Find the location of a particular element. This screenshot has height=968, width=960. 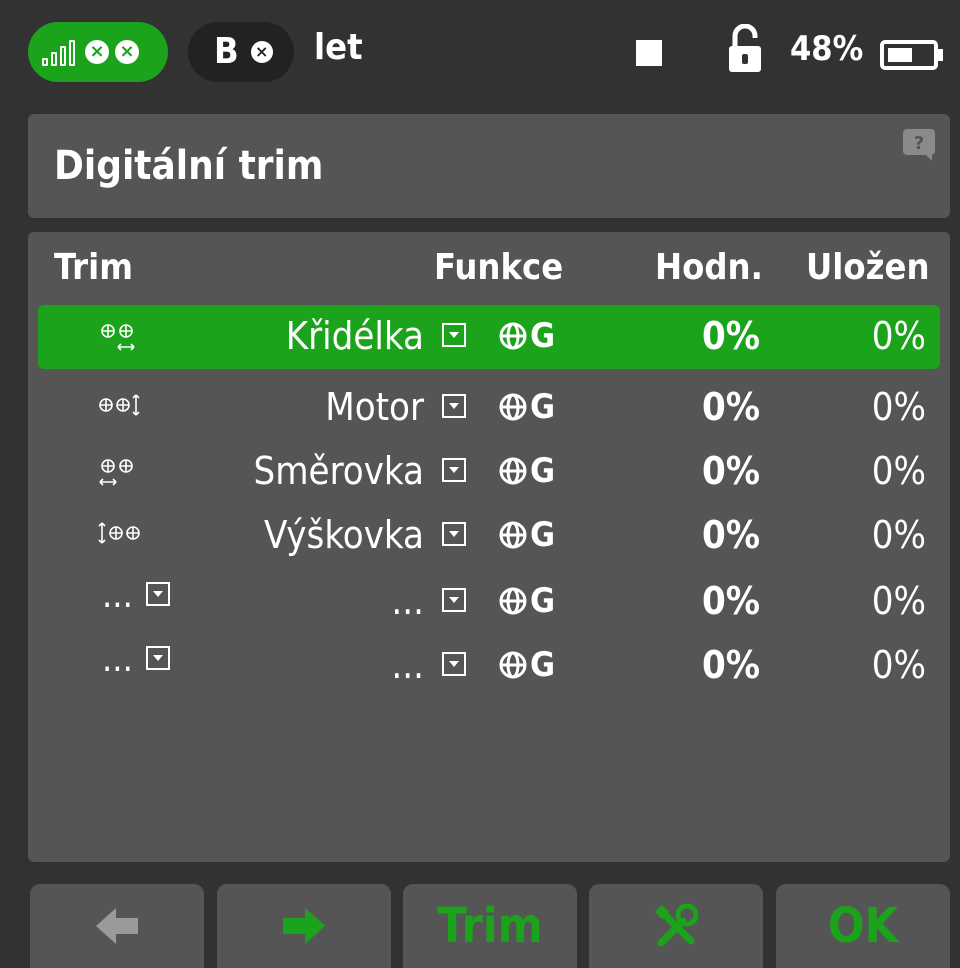

trim-button: Trim is located at coordinates (490, 926).